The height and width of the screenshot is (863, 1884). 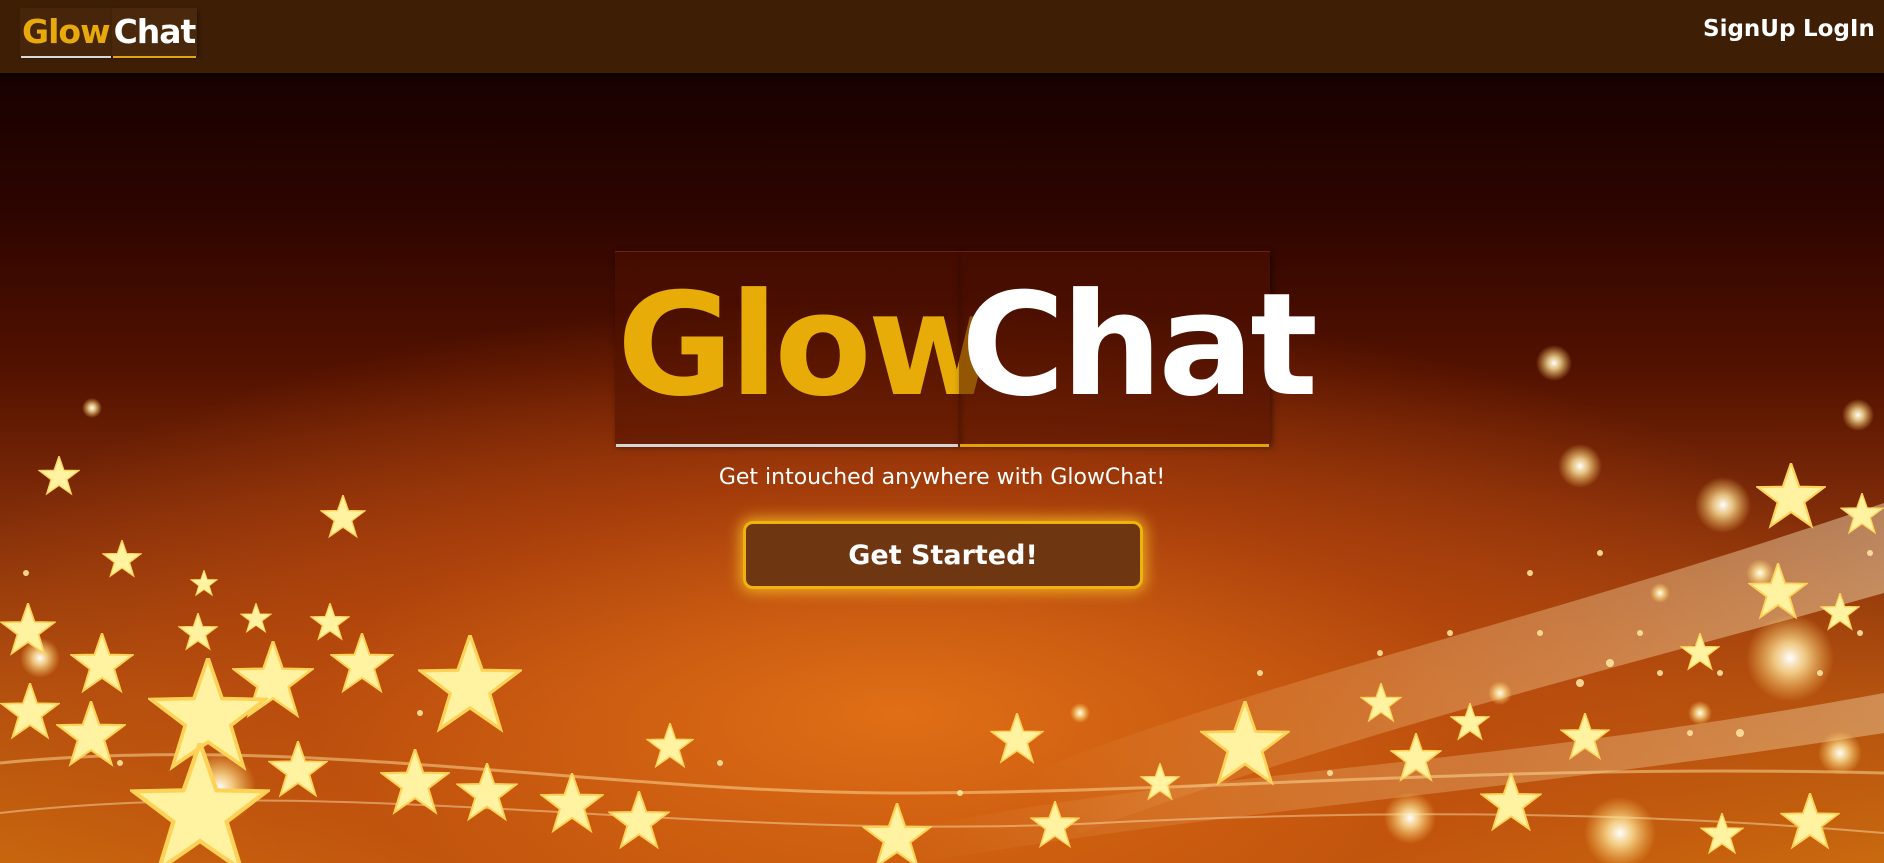 What do you see at coordinates (154, 32) in the screenshot?
I see `navbar-logo-chat: Chat` at bounding box center [154, 32].